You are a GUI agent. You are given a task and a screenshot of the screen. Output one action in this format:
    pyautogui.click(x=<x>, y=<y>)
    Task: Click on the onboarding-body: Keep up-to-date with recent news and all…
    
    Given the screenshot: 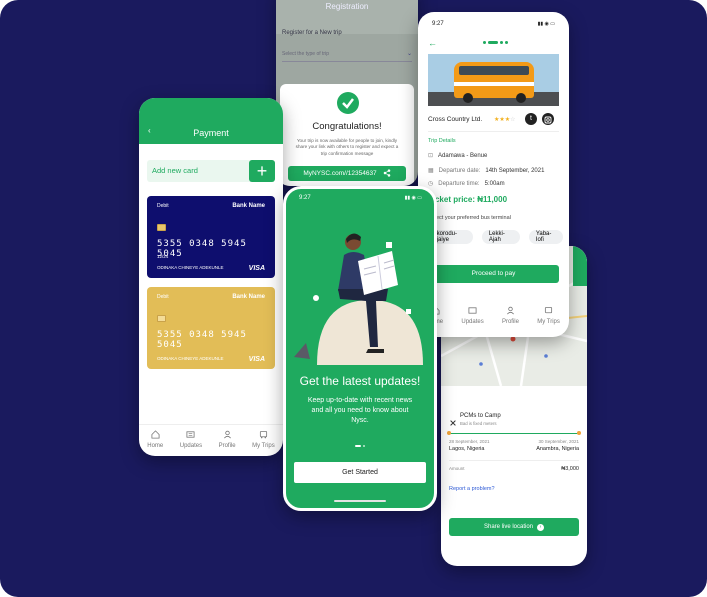 What is the action you would take?
    pyautogui.click(x=360, y=411)
    